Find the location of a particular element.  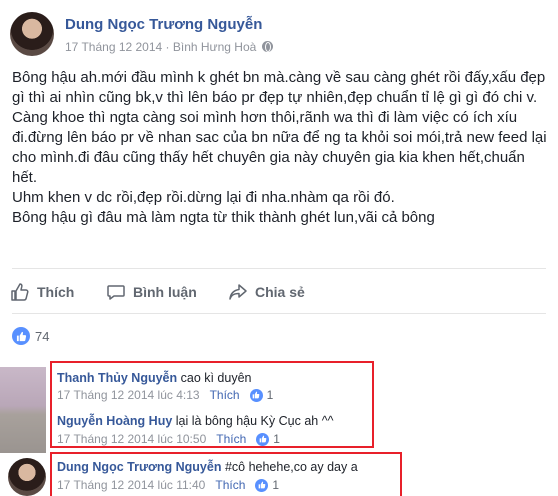

comment-icon is located at coordinates (116, 292).